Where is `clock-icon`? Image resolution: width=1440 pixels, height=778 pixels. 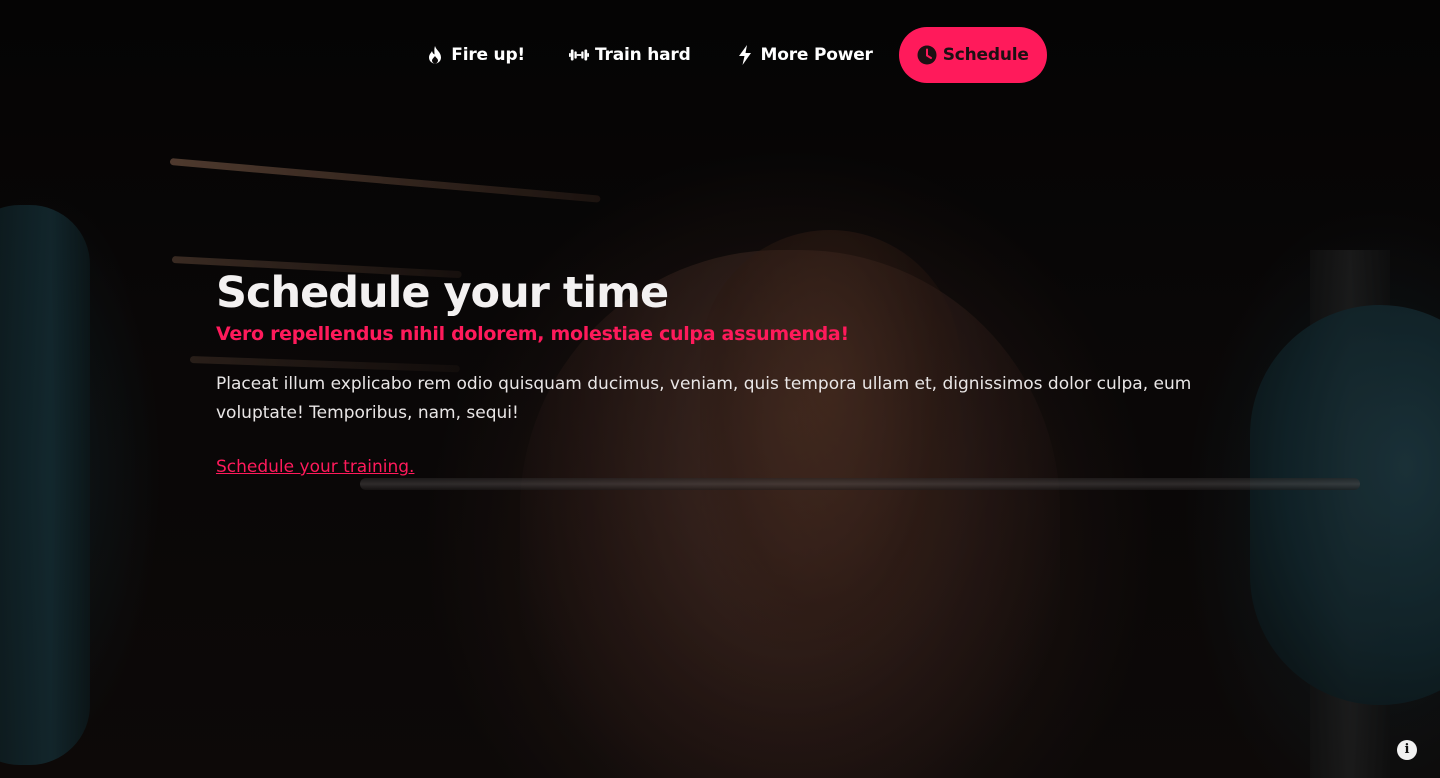 clock-icon is located at coordinates (927, 55).